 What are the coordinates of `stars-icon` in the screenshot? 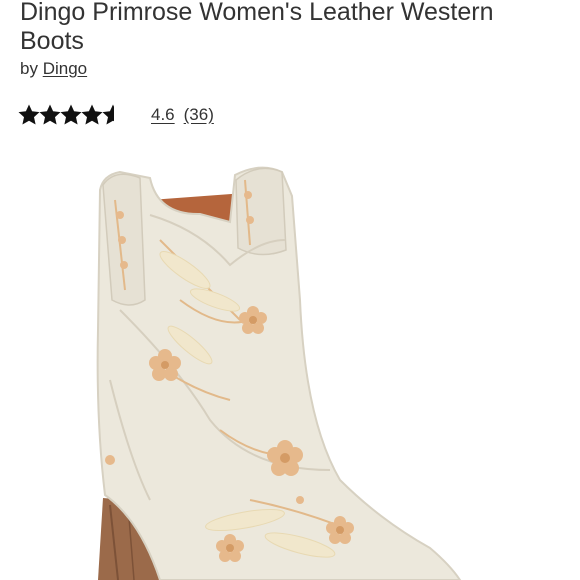 It's located at (66, 114).